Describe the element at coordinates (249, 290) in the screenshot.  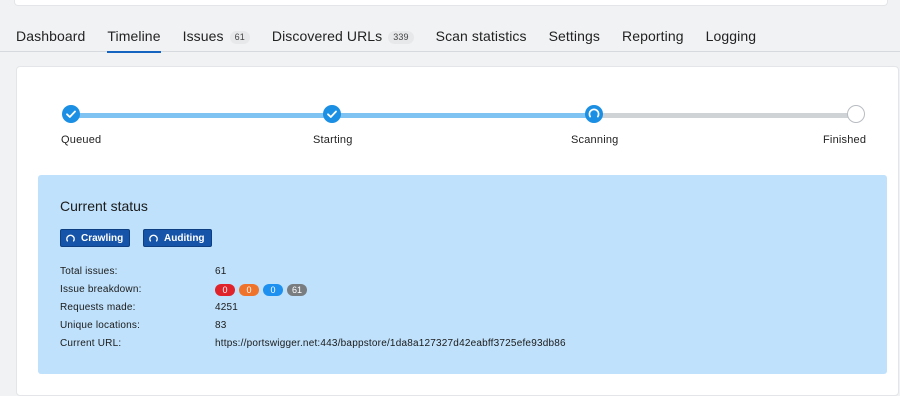
I see `medium-severity-pill: 0` at that location.